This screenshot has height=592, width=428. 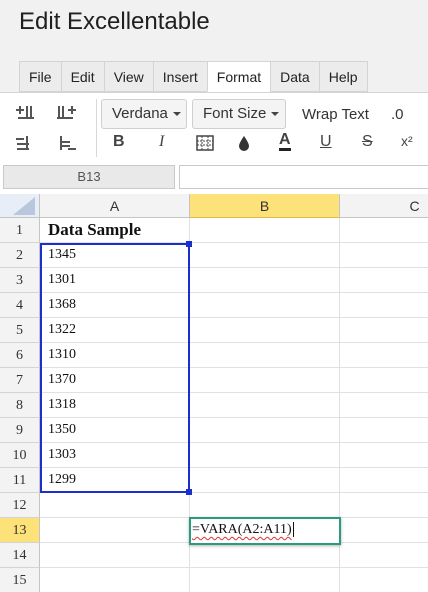 What do you see at coordinates (115, 330) in the screenshot?
I see `cell-a5: 1322` at bounding box center [115, 330].